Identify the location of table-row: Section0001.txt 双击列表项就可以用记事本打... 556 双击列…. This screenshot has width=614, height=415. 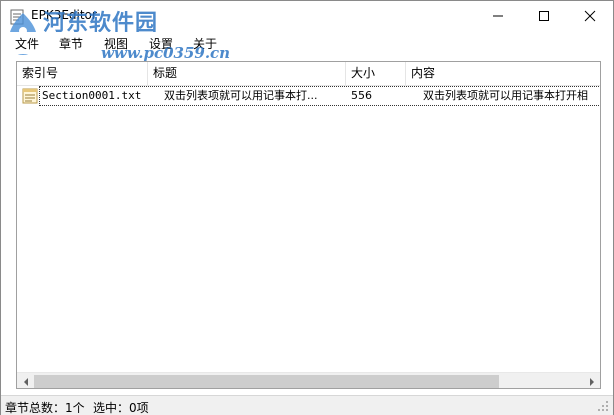
(308, 96).